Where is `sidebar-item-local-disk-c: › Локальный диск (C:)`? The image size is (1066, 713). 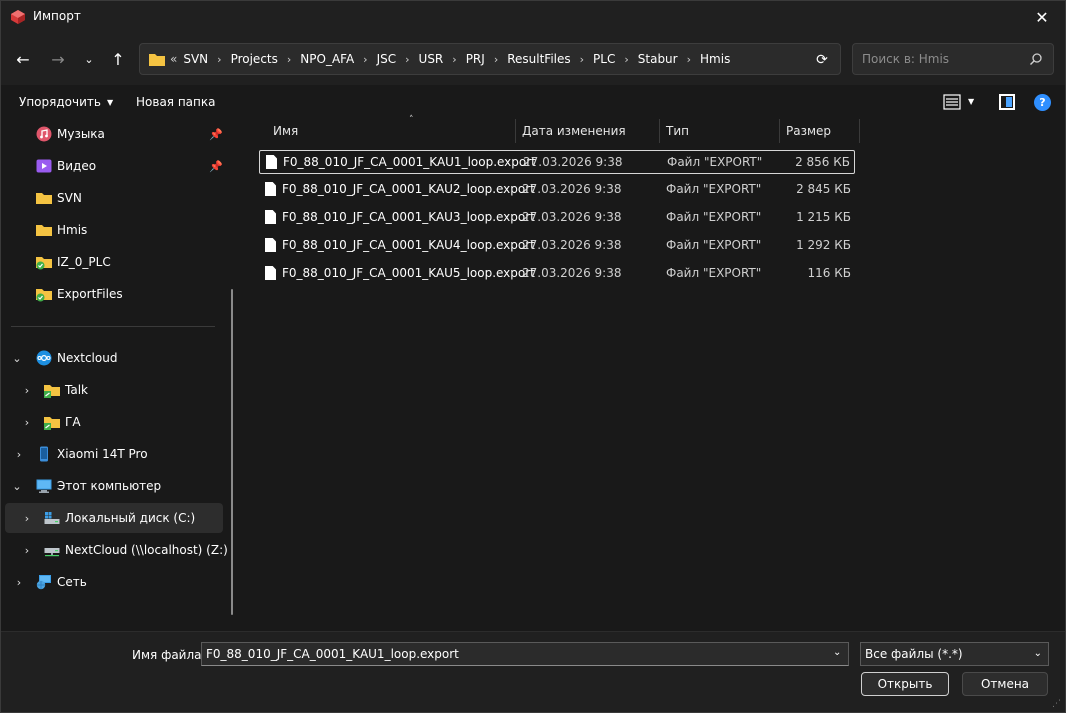 sidebar-item-local-disk-c: › Локальный диск (C:) is located at coordinates (114, 518).